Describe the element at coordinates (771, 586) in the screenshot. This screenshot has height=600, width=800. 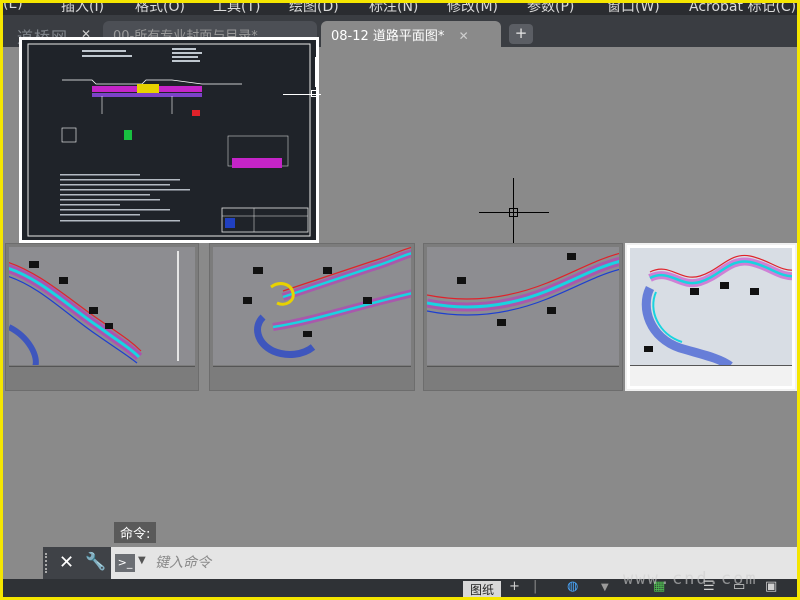
I see `fullscreen-icon: ▣` at that location.